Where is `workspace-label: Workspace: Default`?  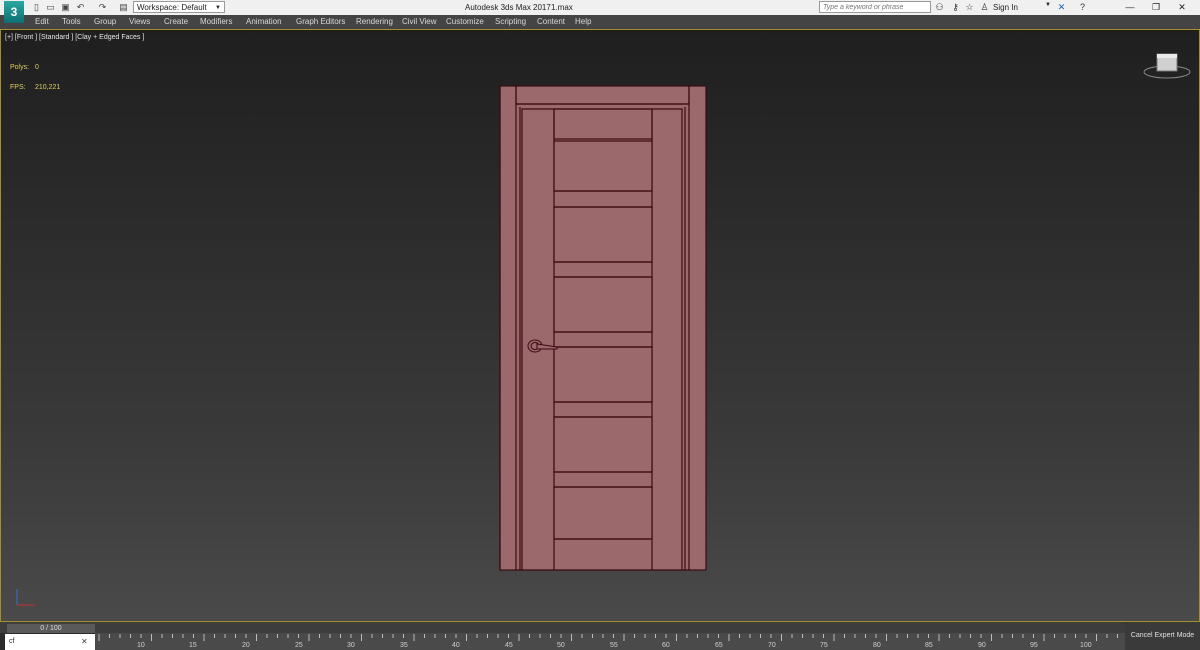 workspace-label: Workspace: Default is located at coordinates (172, 7).